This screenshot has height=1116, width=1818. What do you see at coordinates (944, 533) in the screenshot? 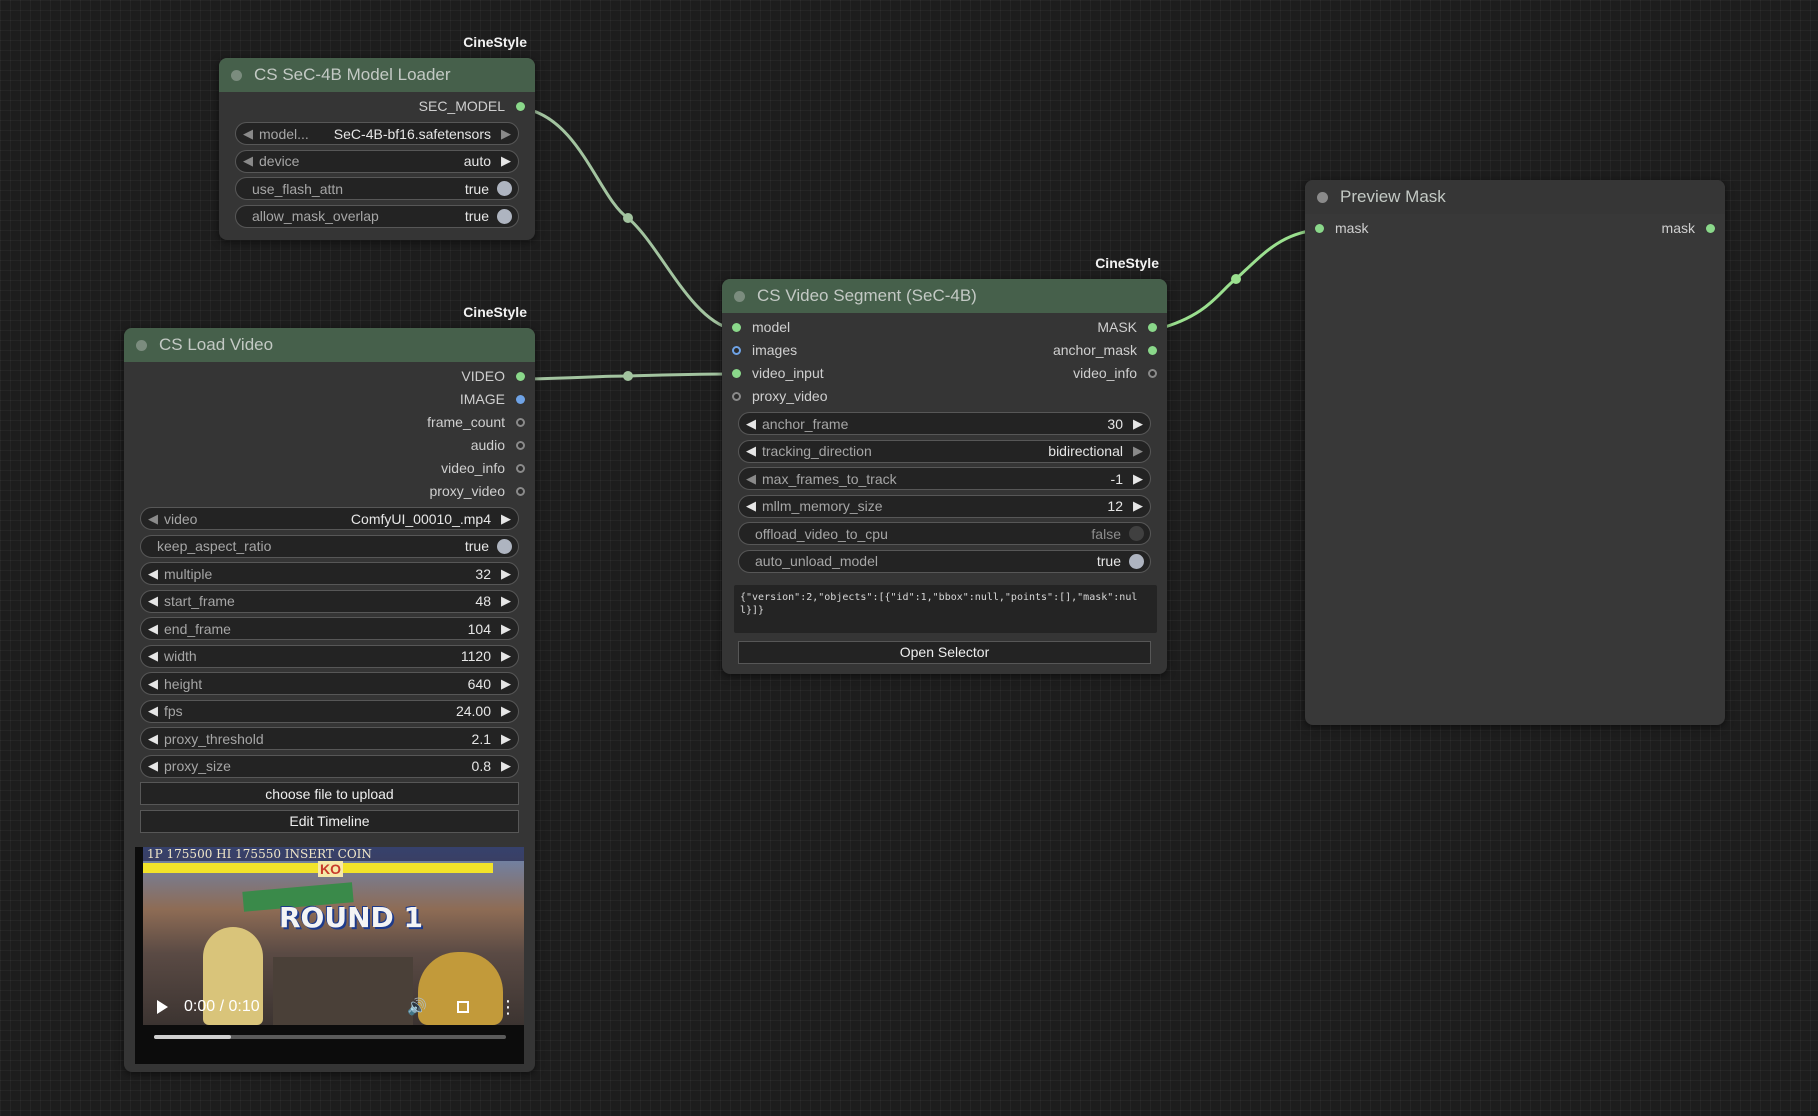
I see `offload-video-to-cpu-toggle: offload_video_to_cpu false` at bounding box center [944, 533].